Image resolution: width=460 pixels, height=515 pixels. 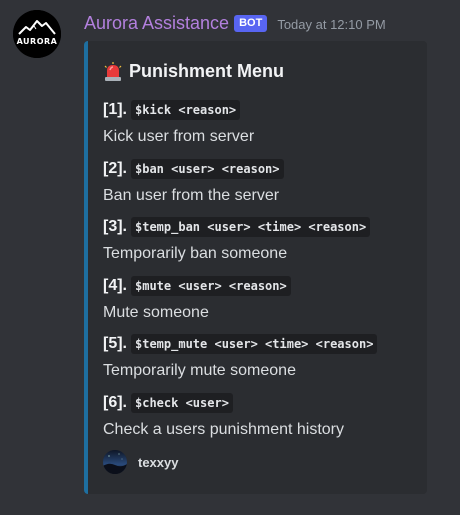 What do you see at coordinates (211, 286) in the screenshot?
I see `command-code: $mute <user> <reason>` at bounding box center [211, 286].